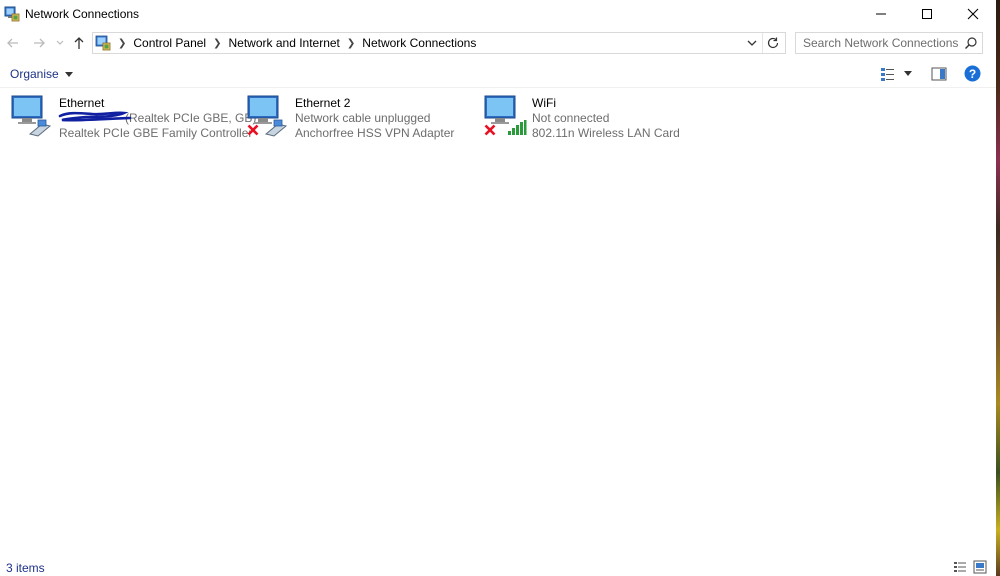 The image size is (1000, 576). I want to click on up-button, so click(79, 43).